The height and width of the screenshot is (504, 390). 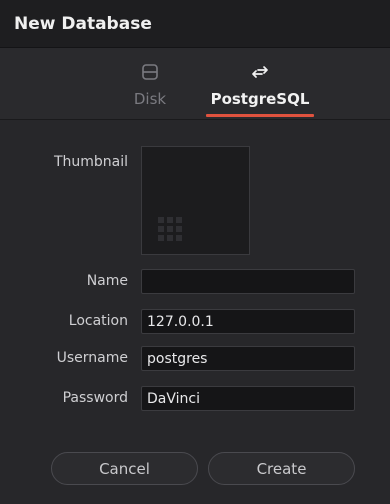 What do you see at coordinates (150, 72) in the screenshot?
I see `disk-icon` at bounding box center [150, 72].